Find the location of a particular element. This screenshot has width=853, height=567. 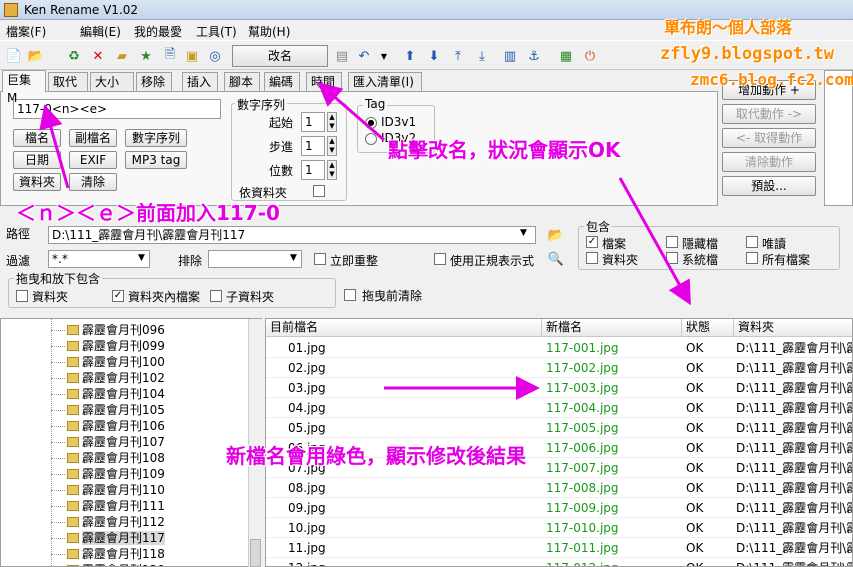

drag-folder-files-checkbox: ✓ is located at coordinates (118, 296).